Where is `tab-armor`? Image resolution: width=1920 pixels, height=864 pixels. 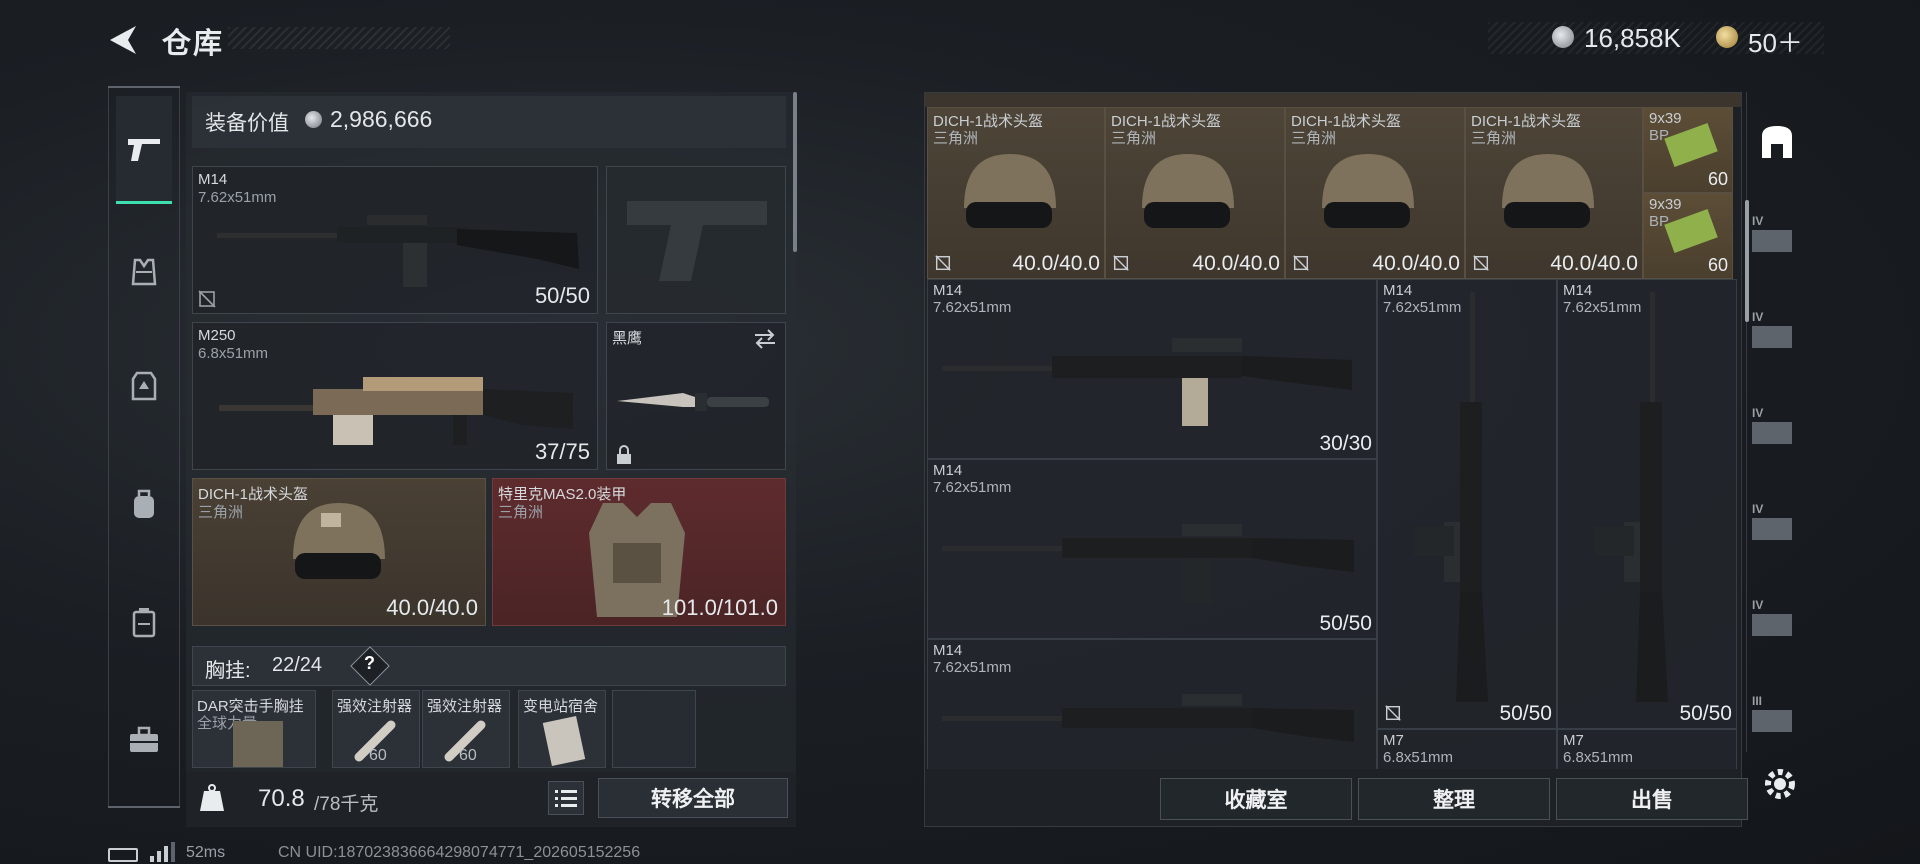
tab-armor is located at coordinates (144, 272).